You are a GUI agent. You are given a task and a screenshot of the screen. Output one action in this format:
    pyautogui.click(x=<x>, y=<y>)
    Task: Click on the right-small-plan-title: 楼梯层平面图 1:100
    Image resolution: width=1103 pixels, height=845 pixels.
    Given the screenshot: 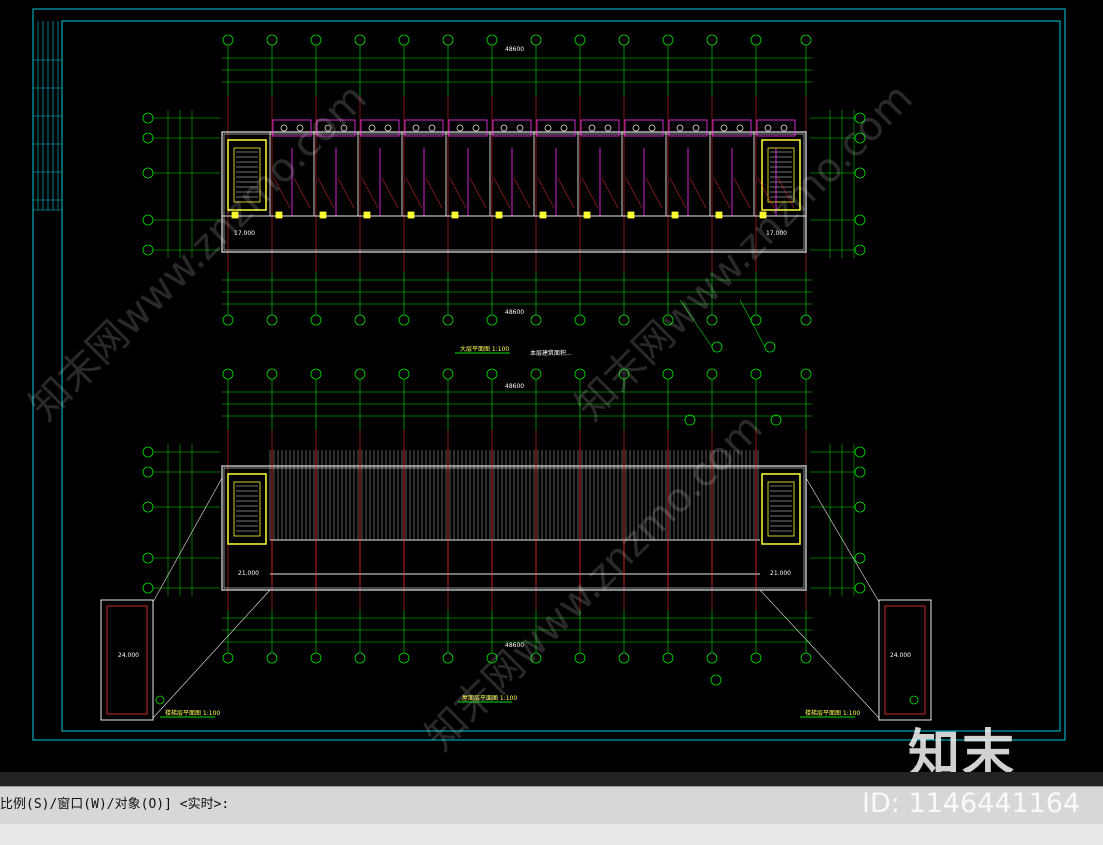 What is the action you would take?
    pyautogui.click(x=833, y=713)
    